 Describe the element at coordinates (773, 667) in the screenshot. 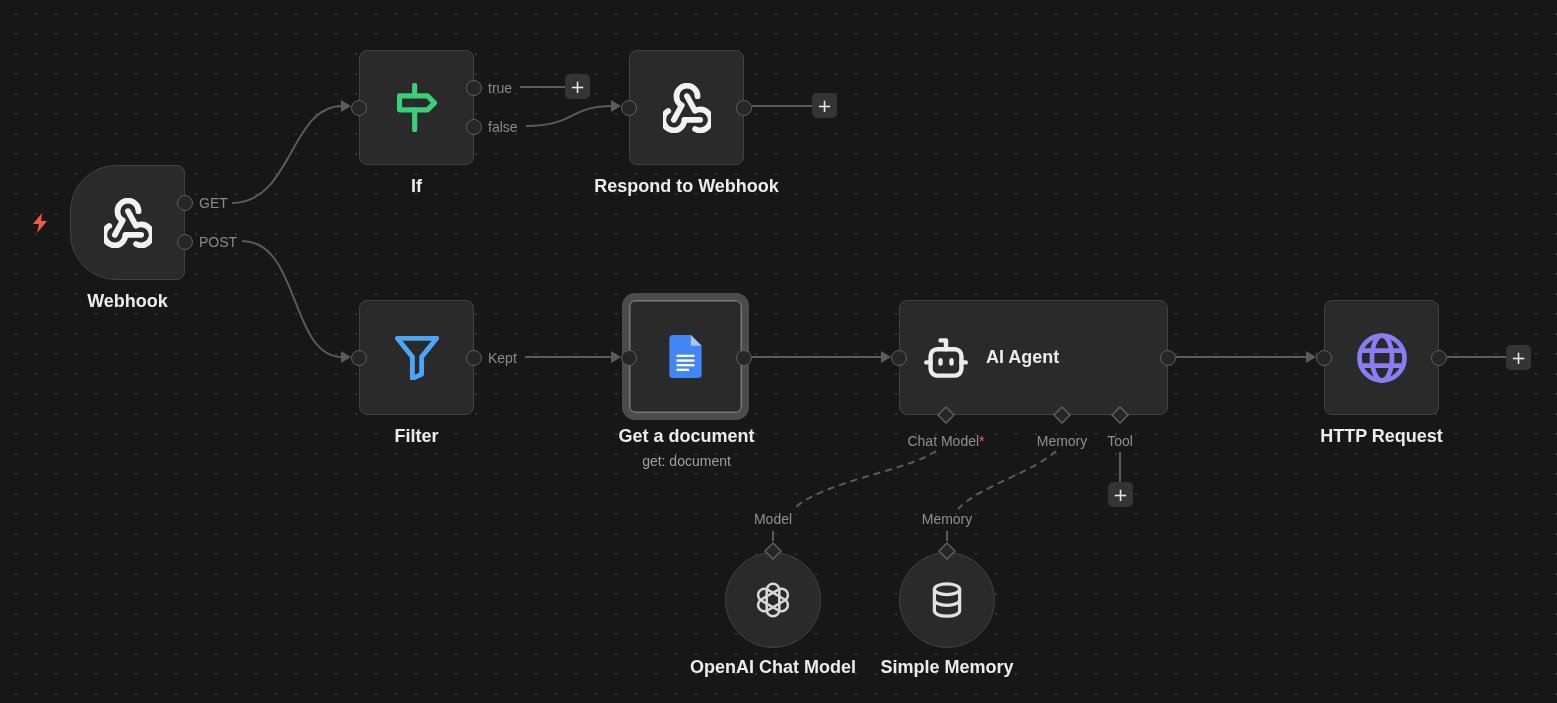

I see `node-label: OpenAI Chat Model` at that location.